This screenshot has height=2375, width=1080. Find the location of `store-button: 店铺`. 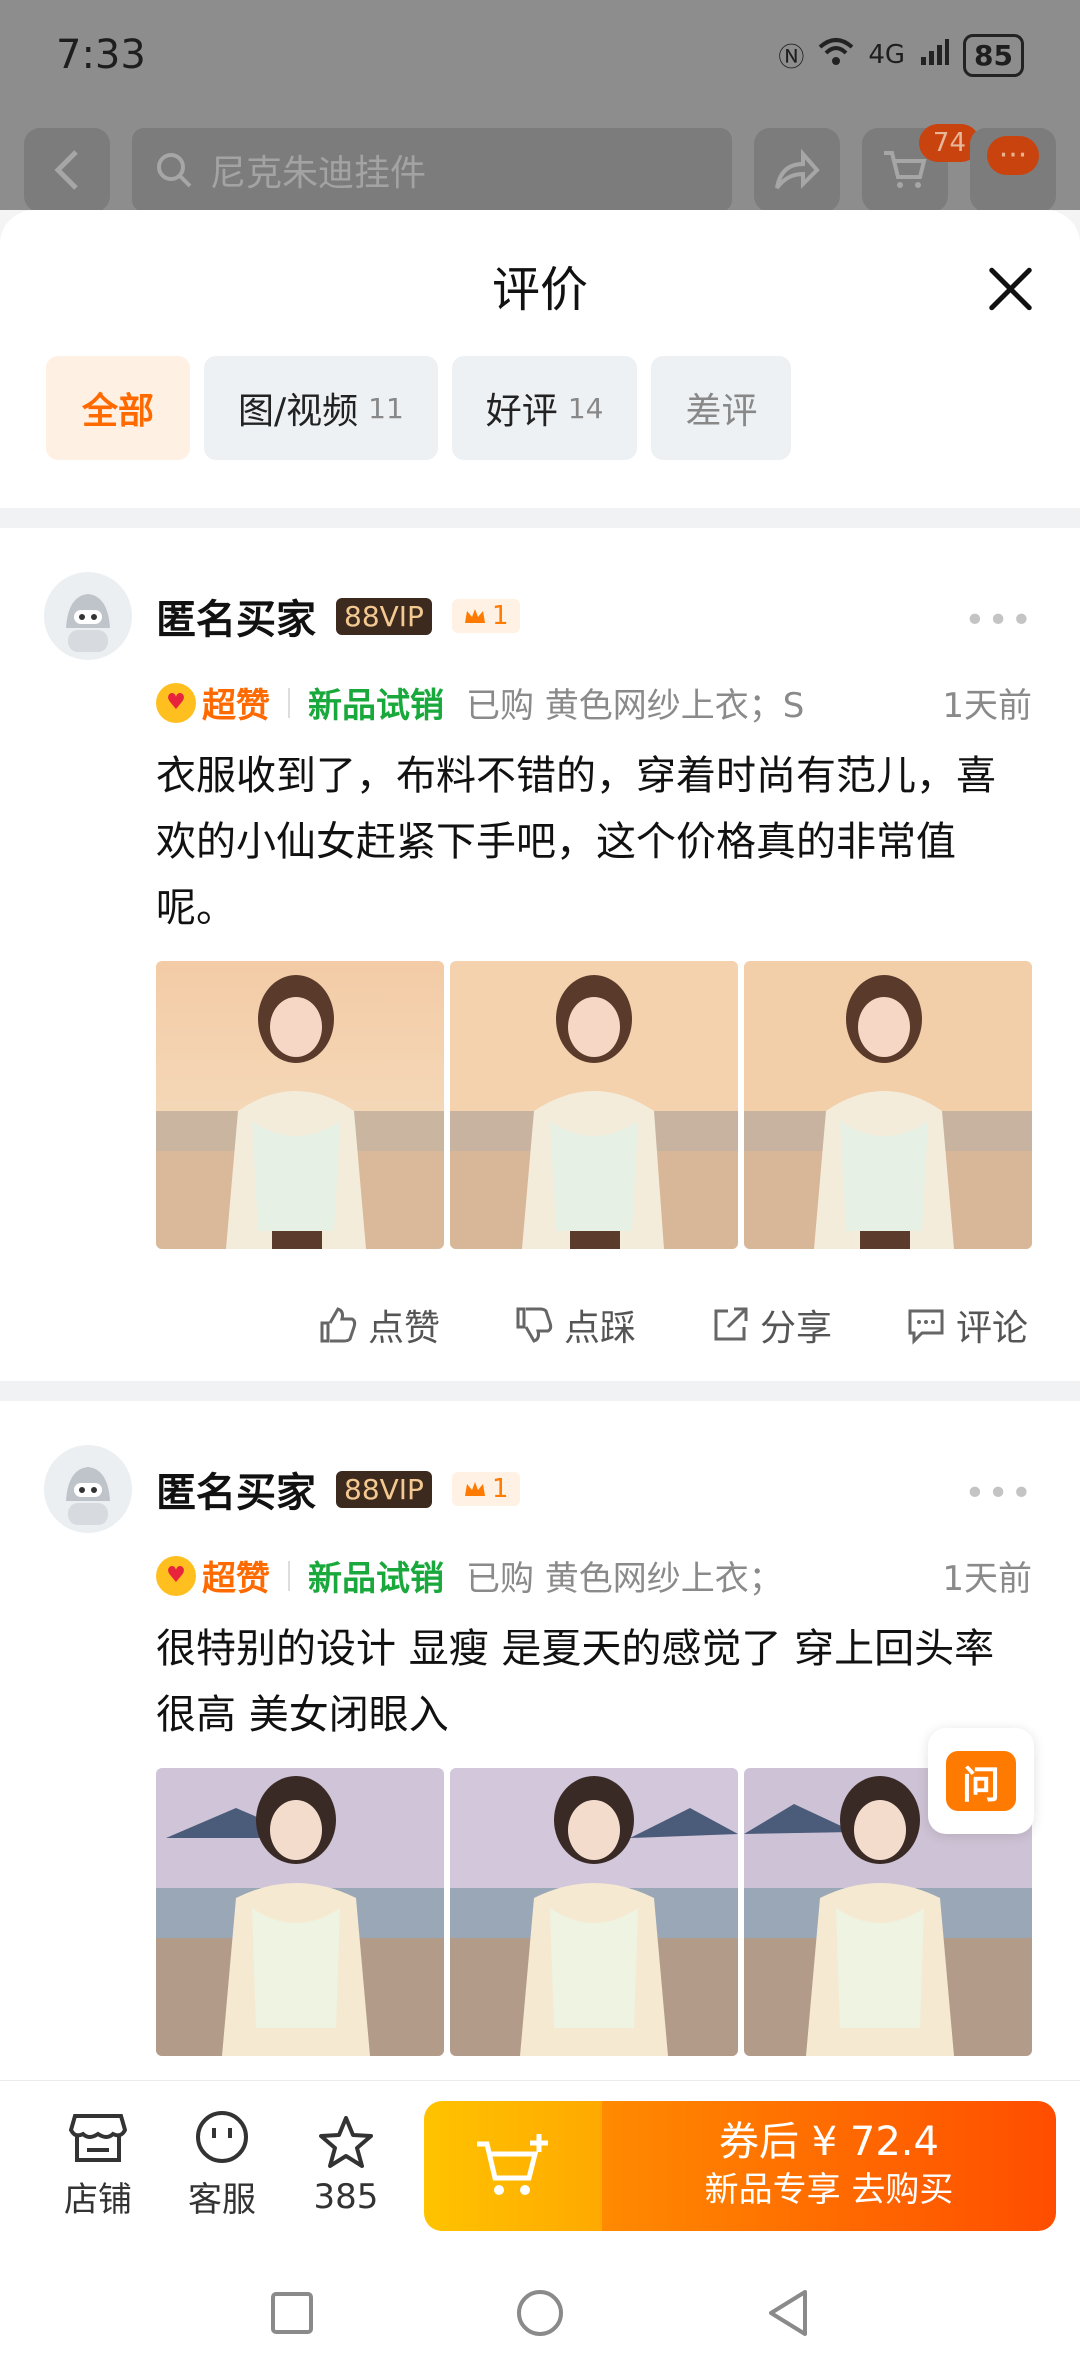

store-button: 店铺 is located at coordinates (98, 2165).